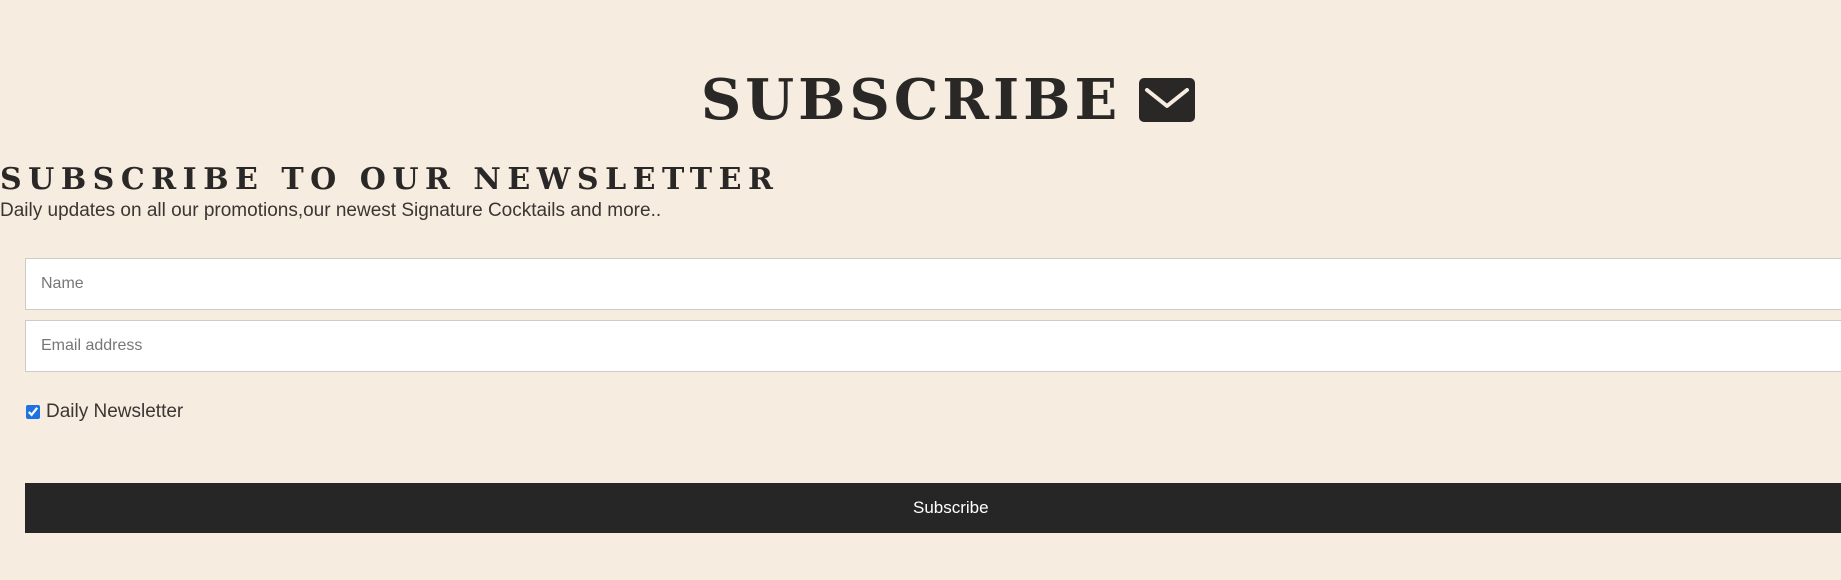  Describe the element at coordinates (390, 179) in the screenshot. I see `newsletter-heading: SUBSCRIBE TO OUR NEWSLETTER` at that location.